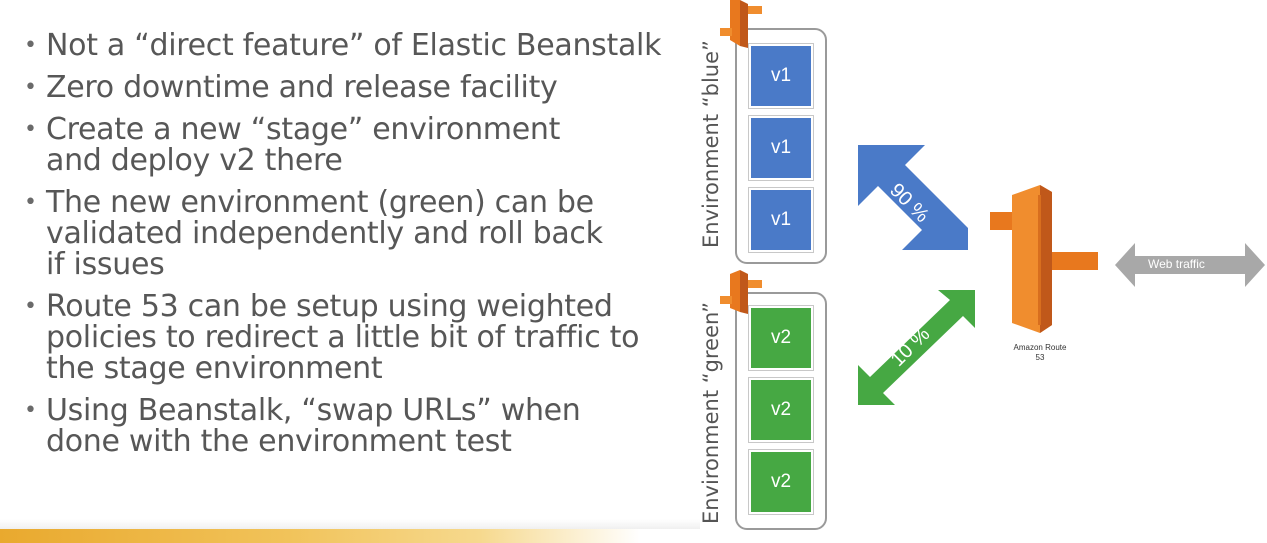  I want to click on route53-icon, so click(1044, 259).